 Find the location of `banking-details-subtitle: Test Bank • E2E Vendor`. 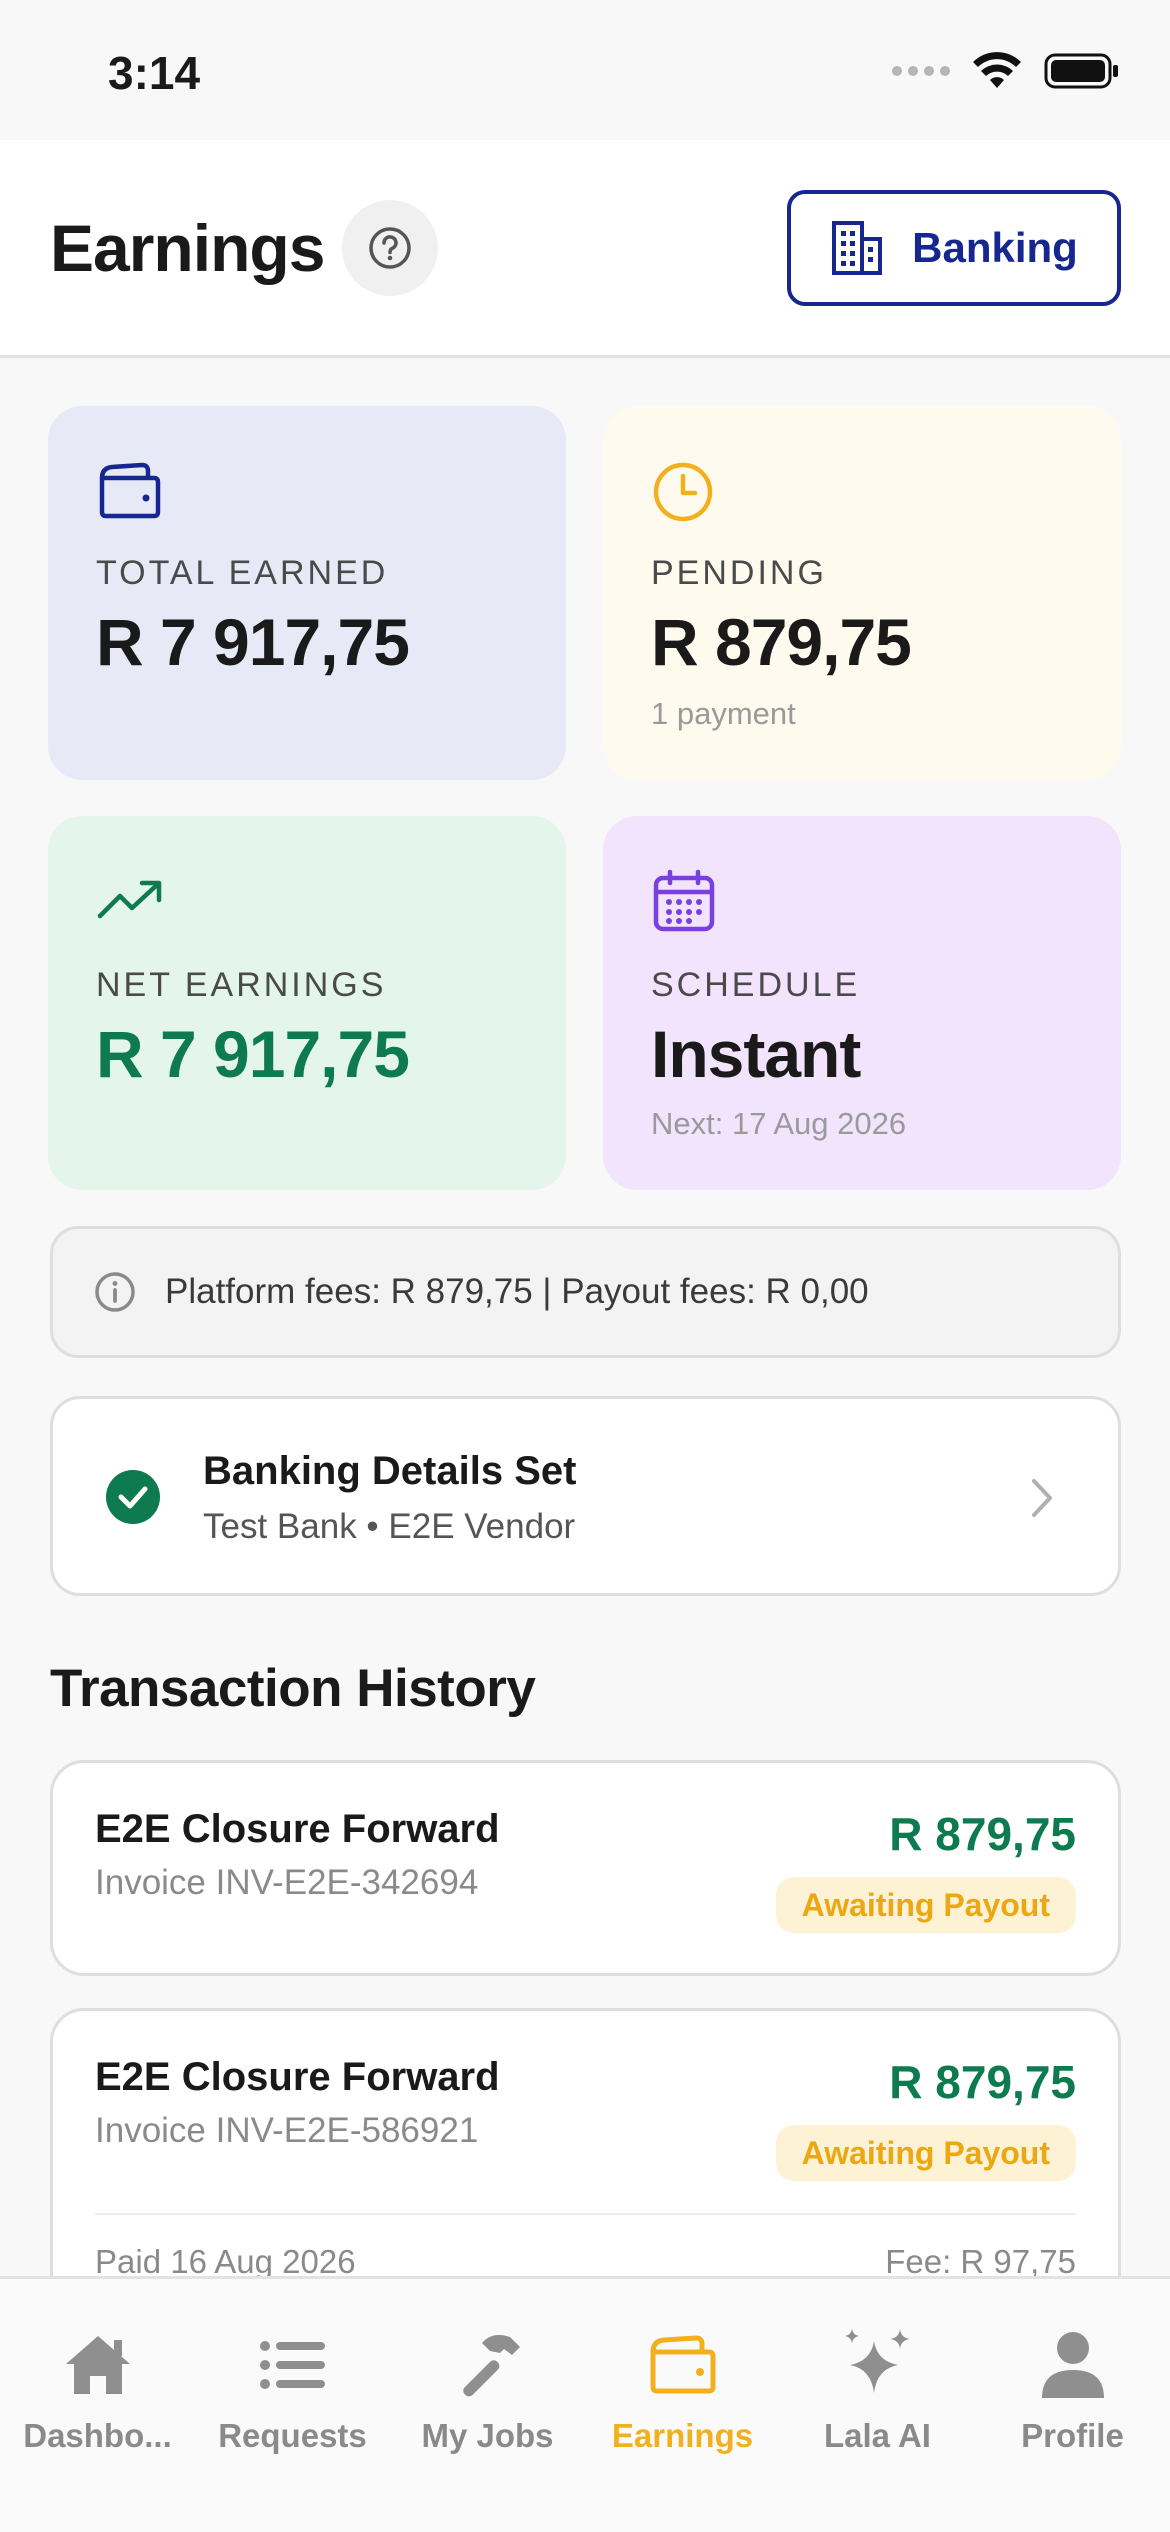

banking-details-subtitle: Test Bank • E2E Vendor is located at coordinates (389, 1526).